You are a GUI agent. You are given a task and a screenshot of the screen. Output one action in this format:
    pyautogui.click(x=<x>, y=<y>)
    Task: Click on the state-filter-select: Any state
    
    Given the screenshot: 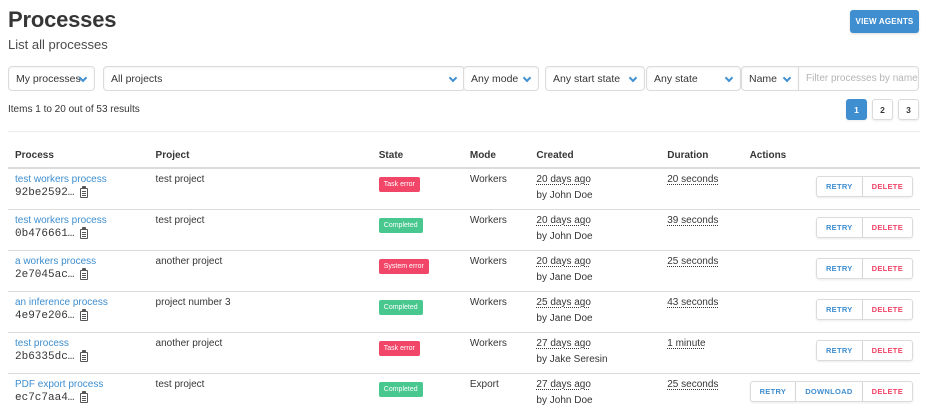 What is the action you would take?
    pyautogui.click(x=693, y=78)
    